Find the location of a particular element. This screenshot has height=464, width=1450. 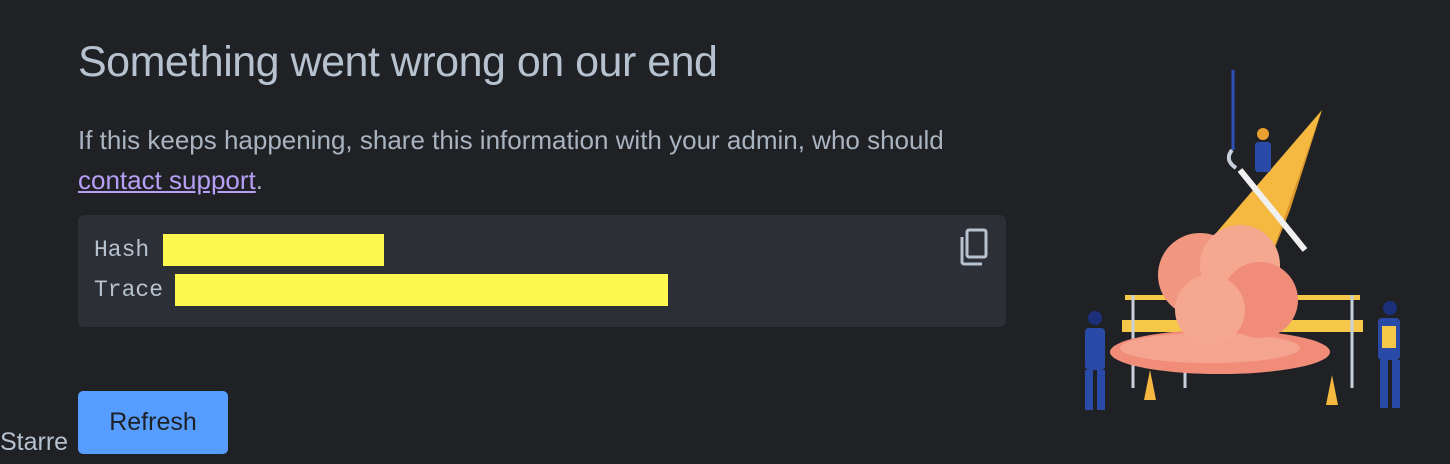

hash-label: Hash is located at coordinates (122, 250).